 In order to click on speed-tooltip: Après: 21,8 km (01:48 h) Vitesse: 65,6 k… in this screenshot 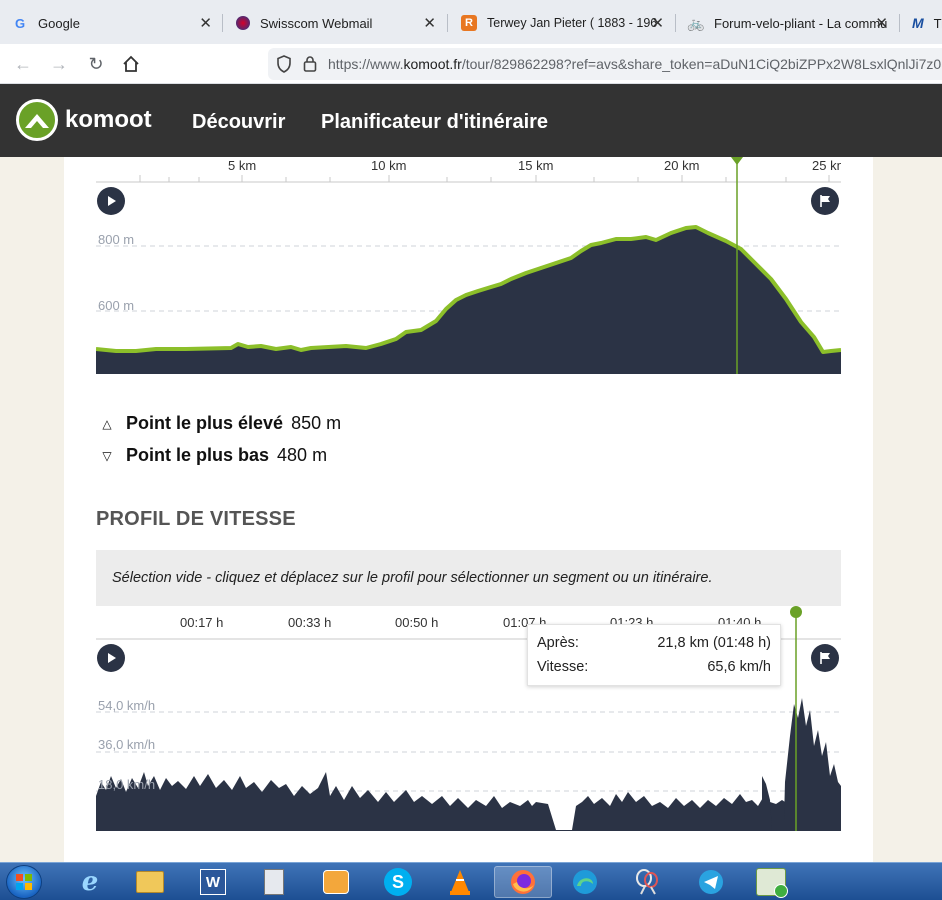, I will do `click(654, 655)`.